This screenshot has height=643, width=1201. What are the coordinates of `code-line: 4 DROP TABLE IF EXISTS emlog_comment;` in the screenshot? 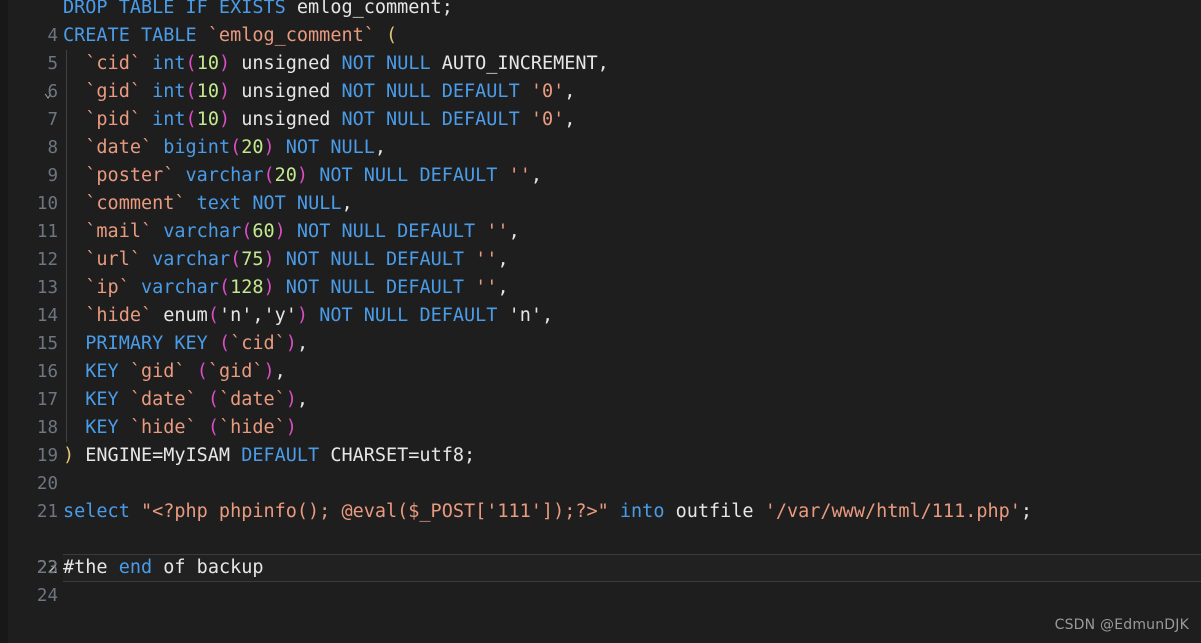 It's located at (600, 23).